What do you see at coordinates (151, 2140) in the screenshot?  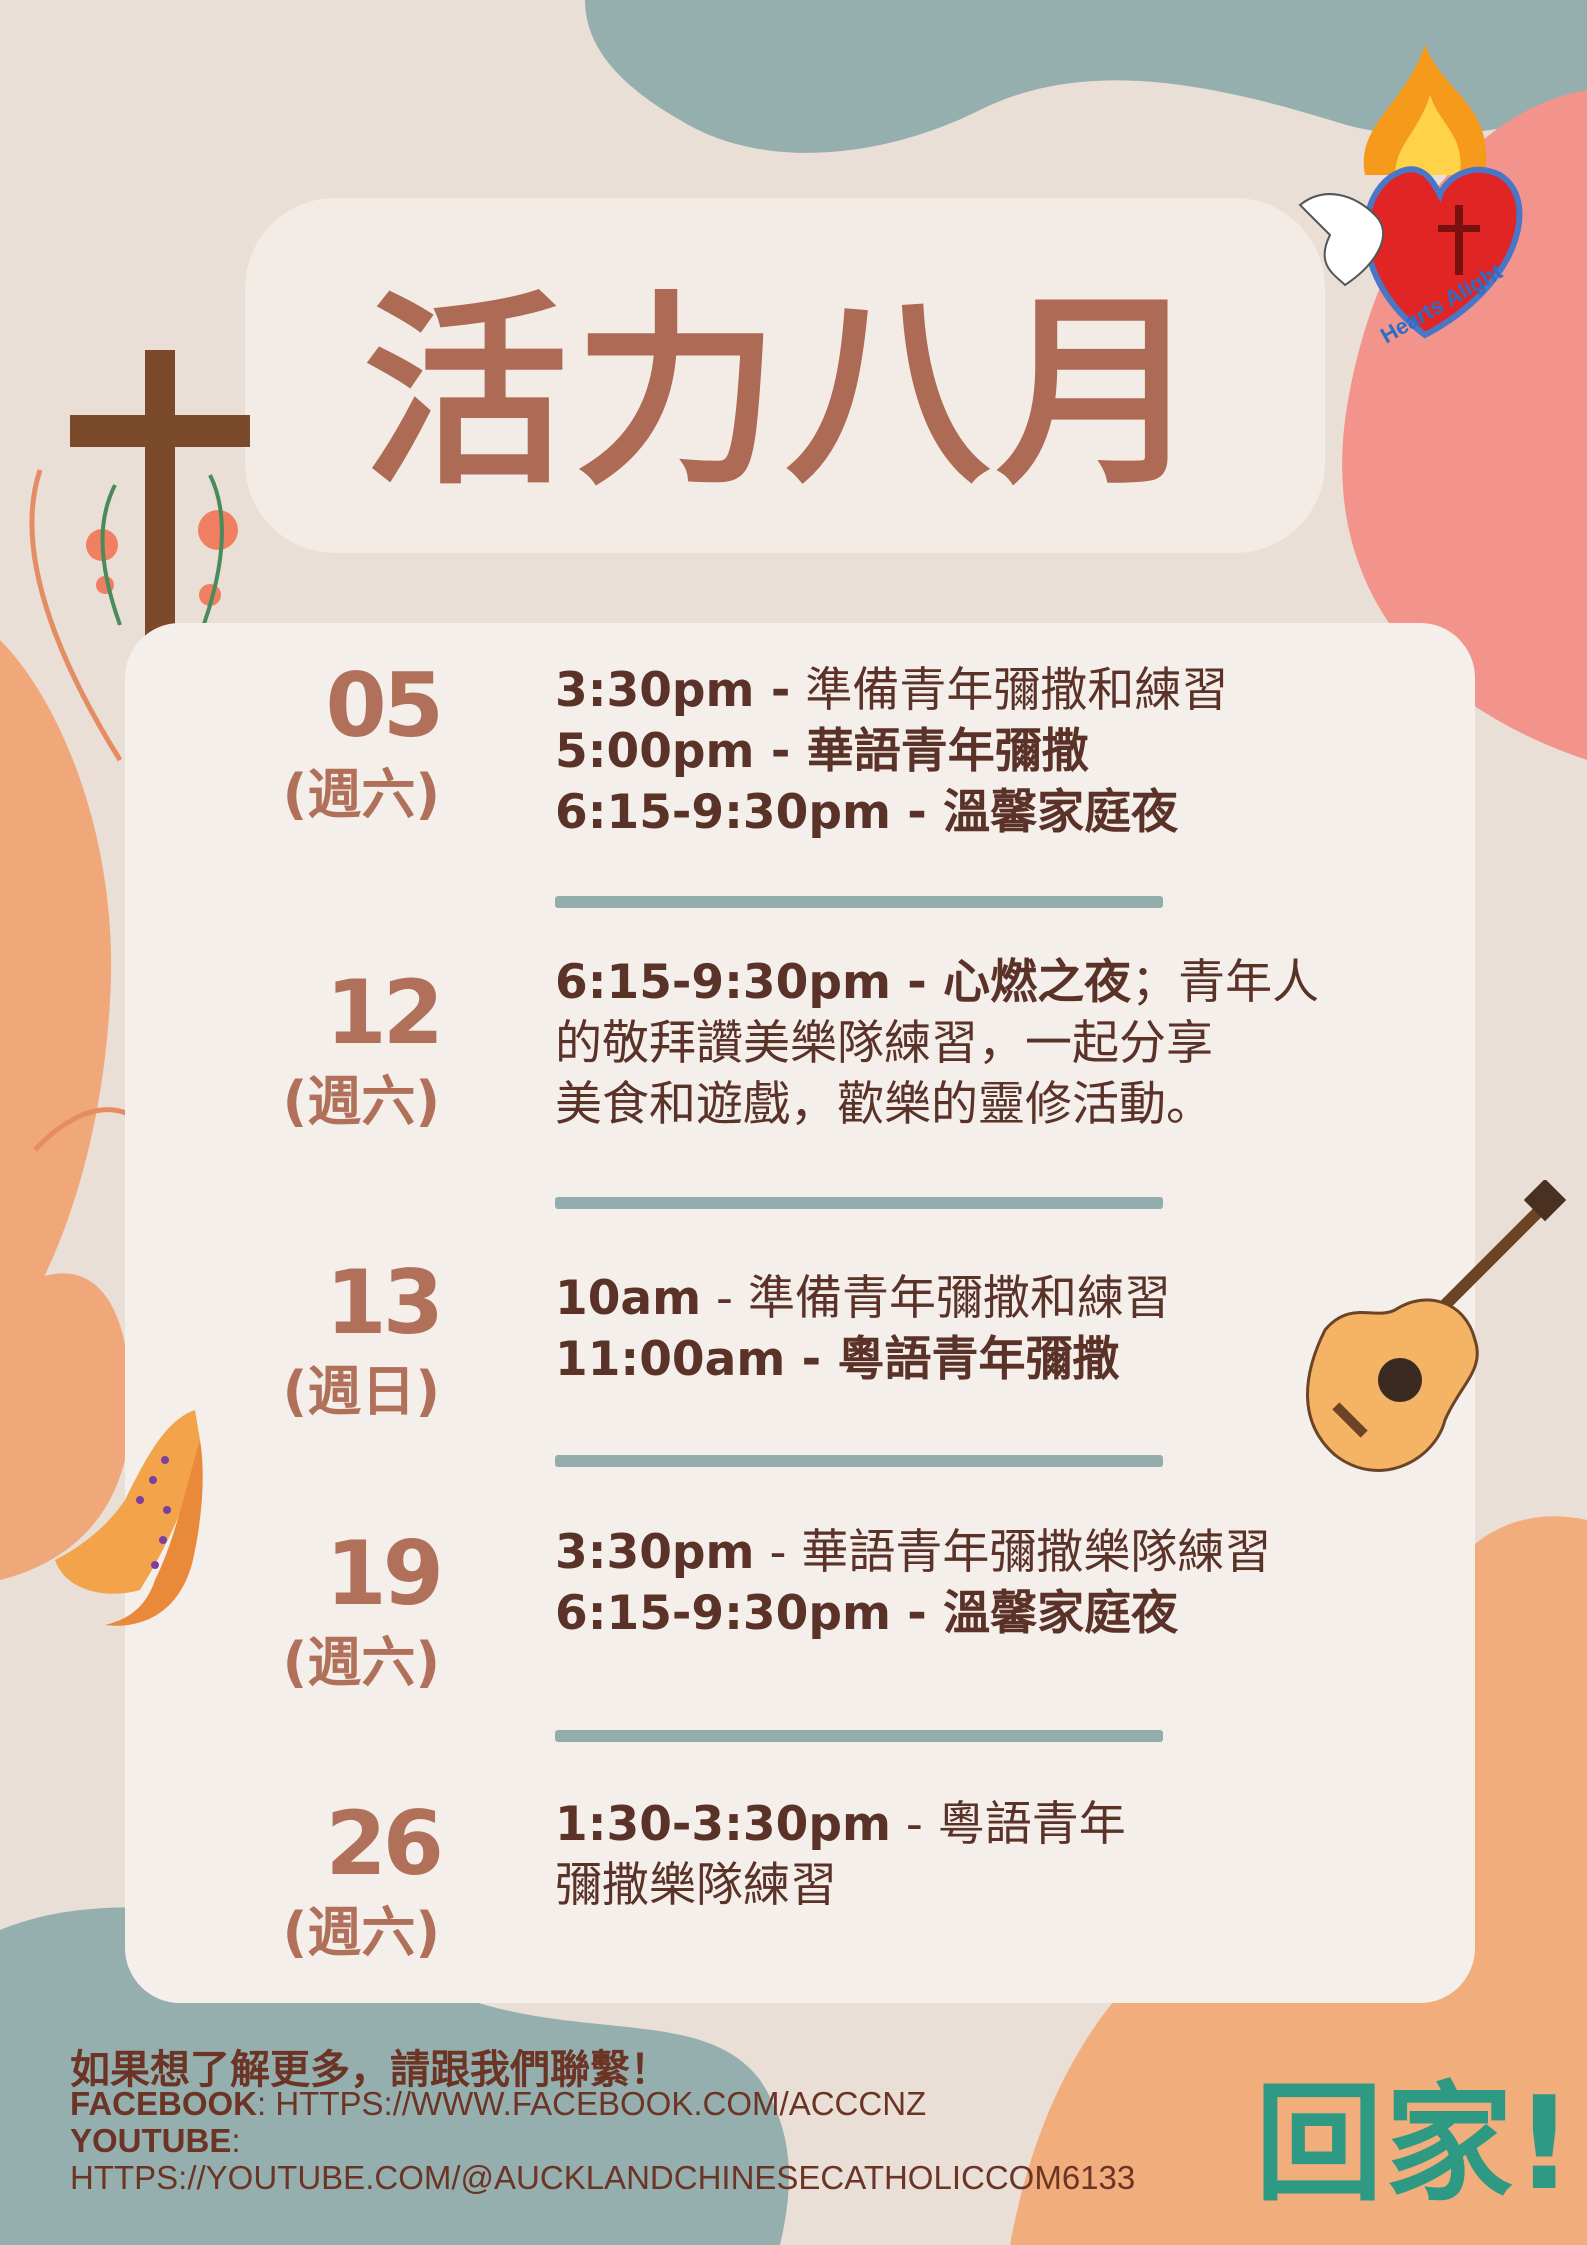 I see `youtube-label: YOUTUBE` at bounding box center [151, 2140].